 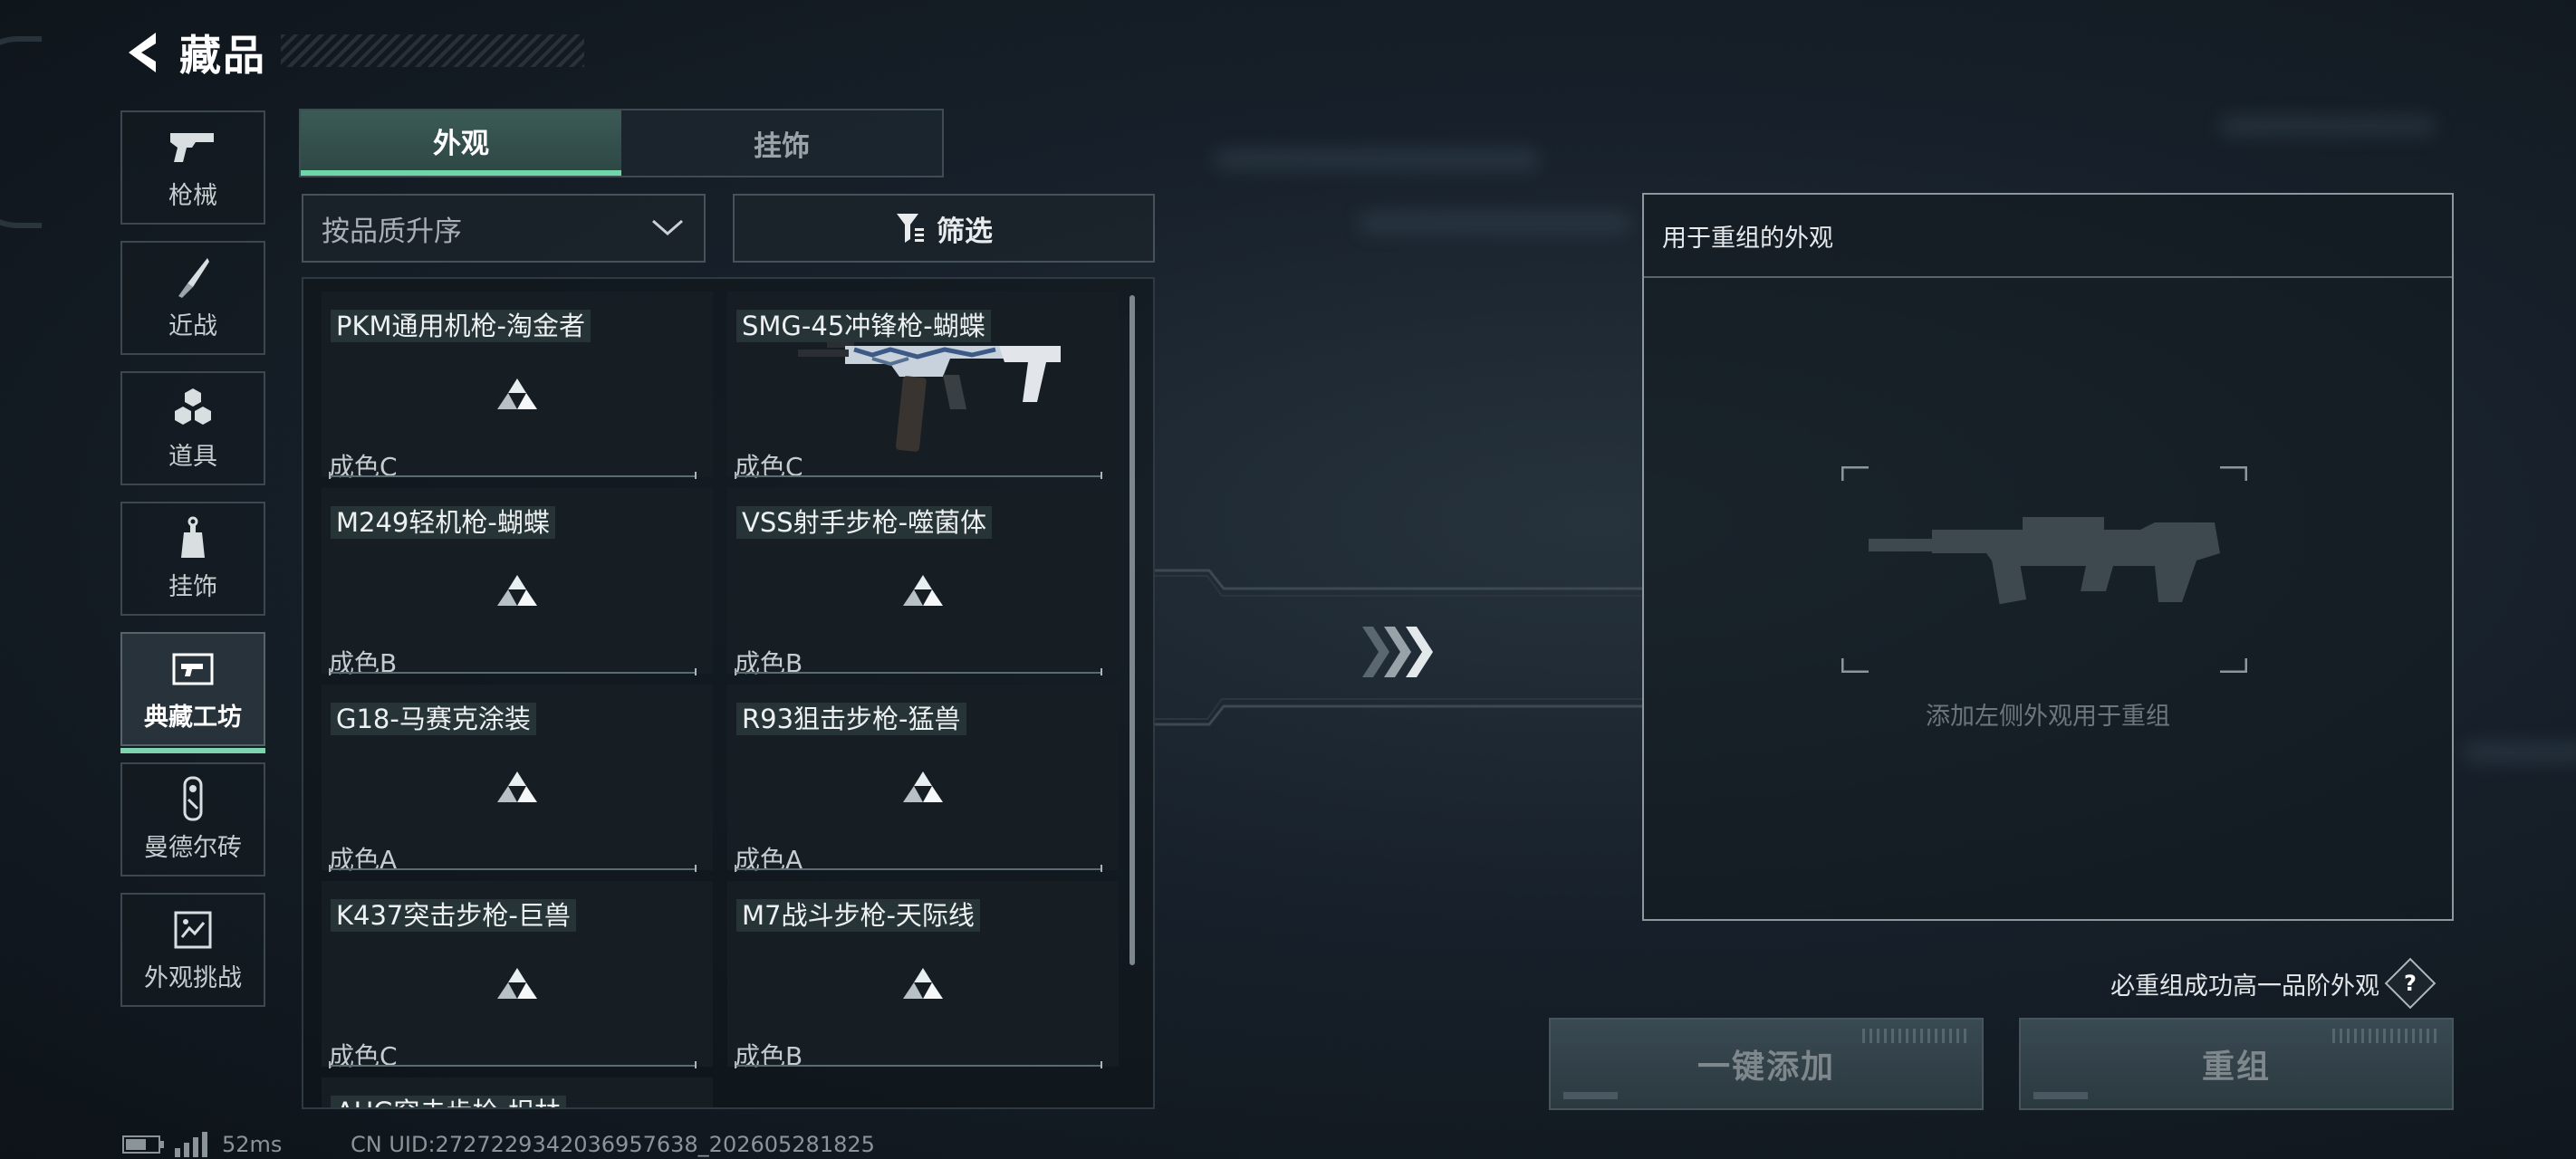 What do you see at coordinates (781, 143) in the screenshot?
I see `tab-charms: 挂饰` at bounding box center [781, 143].